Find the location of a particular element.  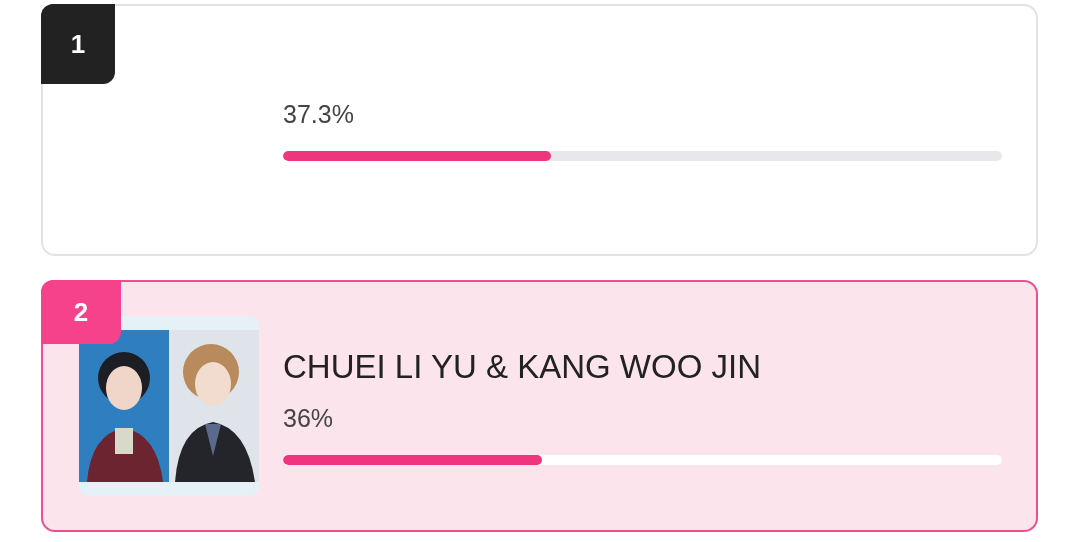

vote-percentage: 36% is located at coordinates (309, 418).